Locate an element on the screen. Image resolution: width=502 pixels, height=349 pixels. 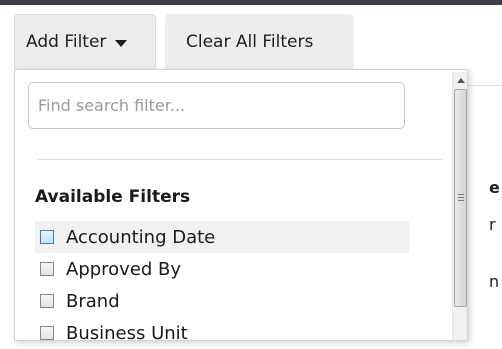
available-filters-heading: Available Filters is located at coordinates (113, 197).